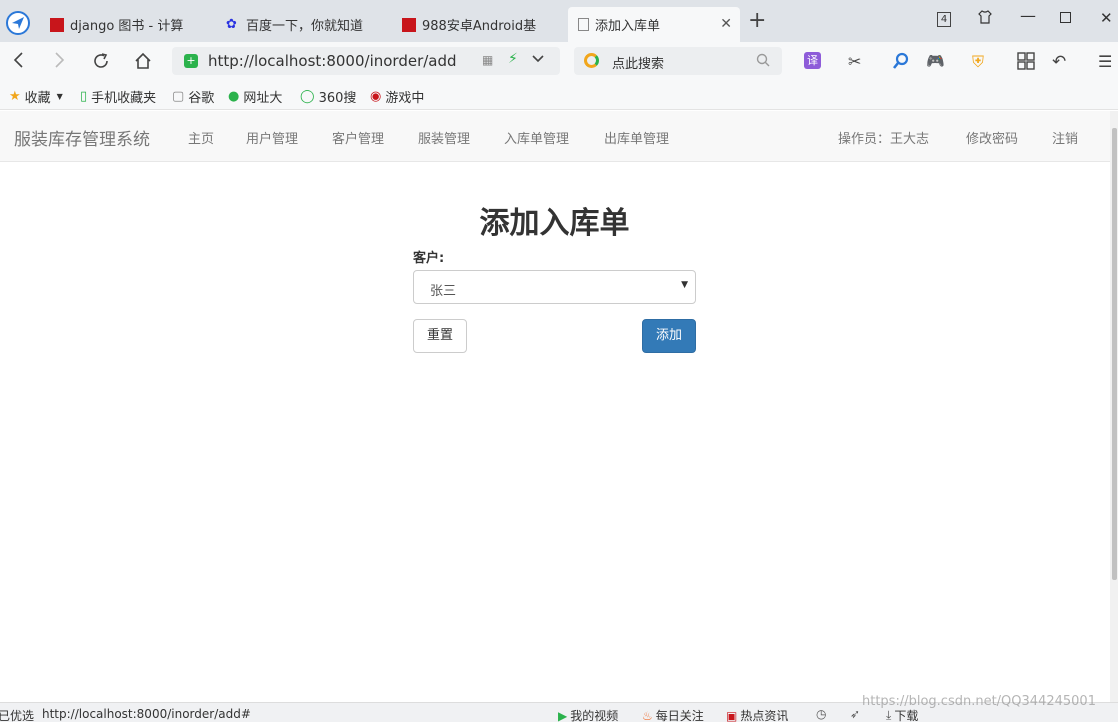 The image size is (1118, 722). What do you see at coordinates (554, 287) in the screenshot?
I see `customer-select: 张三 ▼` at bounding box center [554, 287].